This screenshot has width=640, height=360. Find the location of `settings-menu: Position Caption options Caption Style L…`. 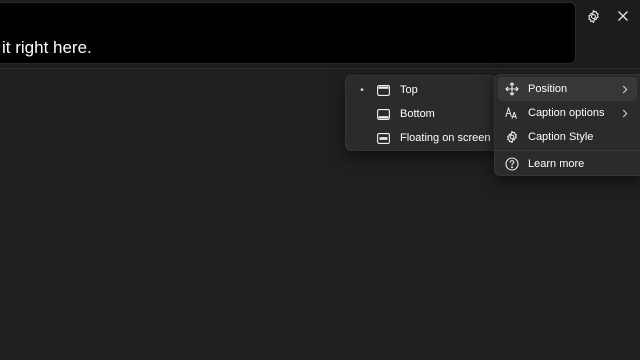

settings-menu: Position Caption options Caption Style L… is located at coordinates (567, 125).